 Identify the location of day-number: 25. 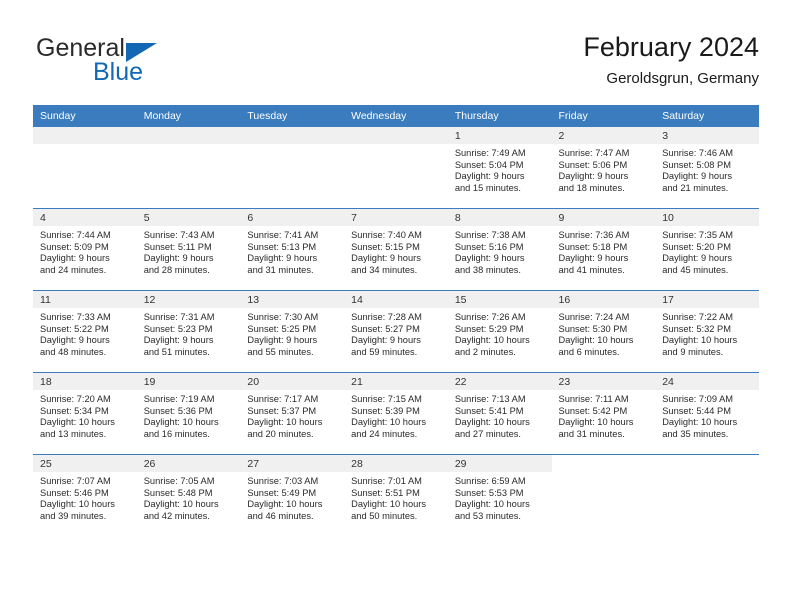
(85, 463).